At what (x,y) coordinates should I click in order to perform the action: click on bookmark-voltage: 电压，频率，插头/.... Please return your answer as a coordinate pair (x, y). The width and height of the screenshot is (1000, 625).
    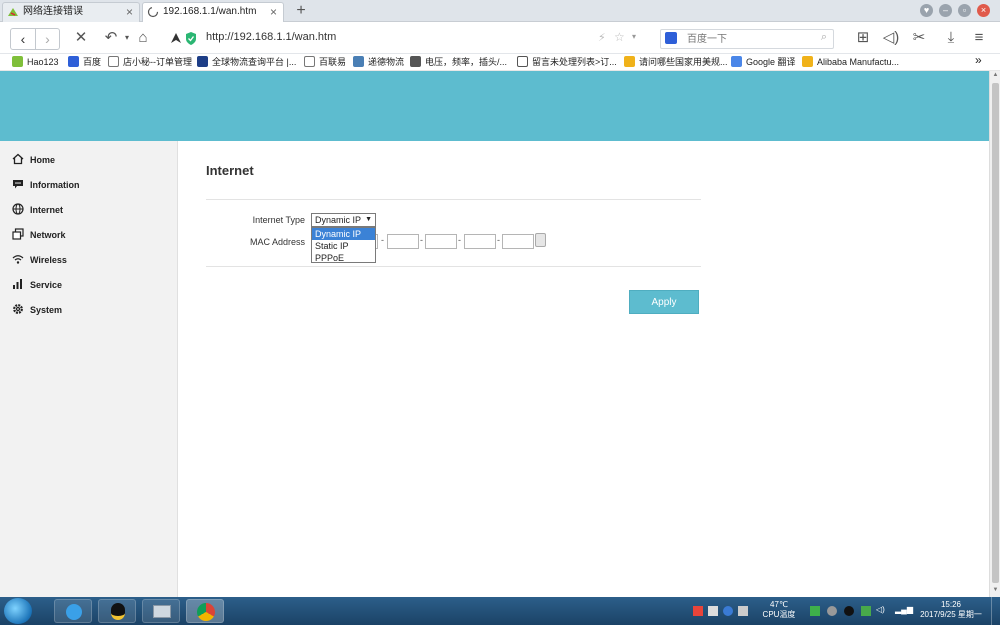
    Looking at the image, I should click on (458, 62).